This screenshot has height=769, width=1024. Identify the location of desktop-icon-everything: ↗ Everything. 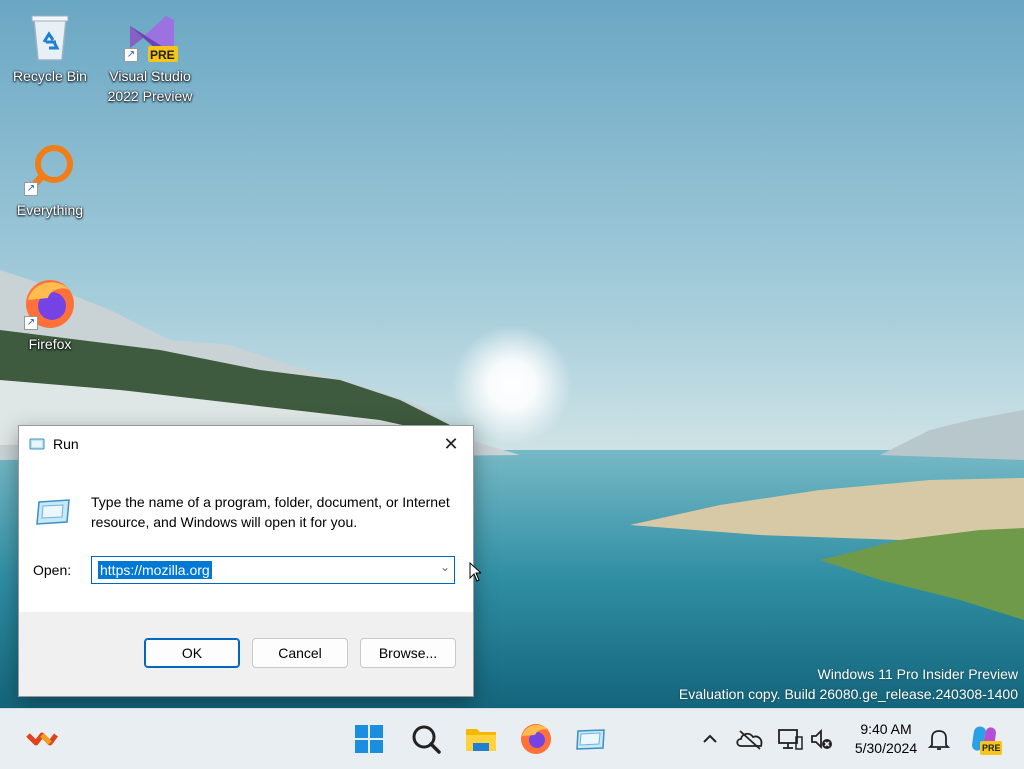
(50, 181).